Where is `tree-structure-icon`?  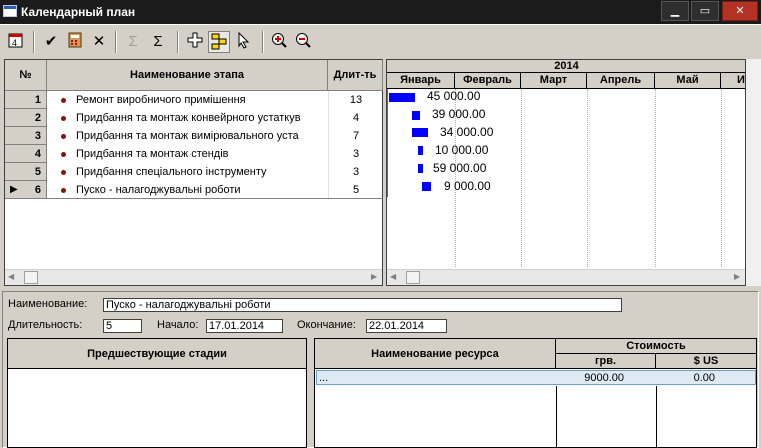
tree-structure-icon is located at coordinates (219, 42).